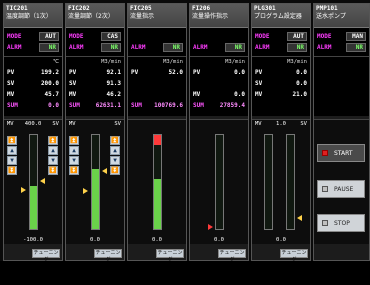  What do you see at coordinates (141, 8) in the screenshot?
I see `tag-name: FIC205` at bounding box center [141, 8].